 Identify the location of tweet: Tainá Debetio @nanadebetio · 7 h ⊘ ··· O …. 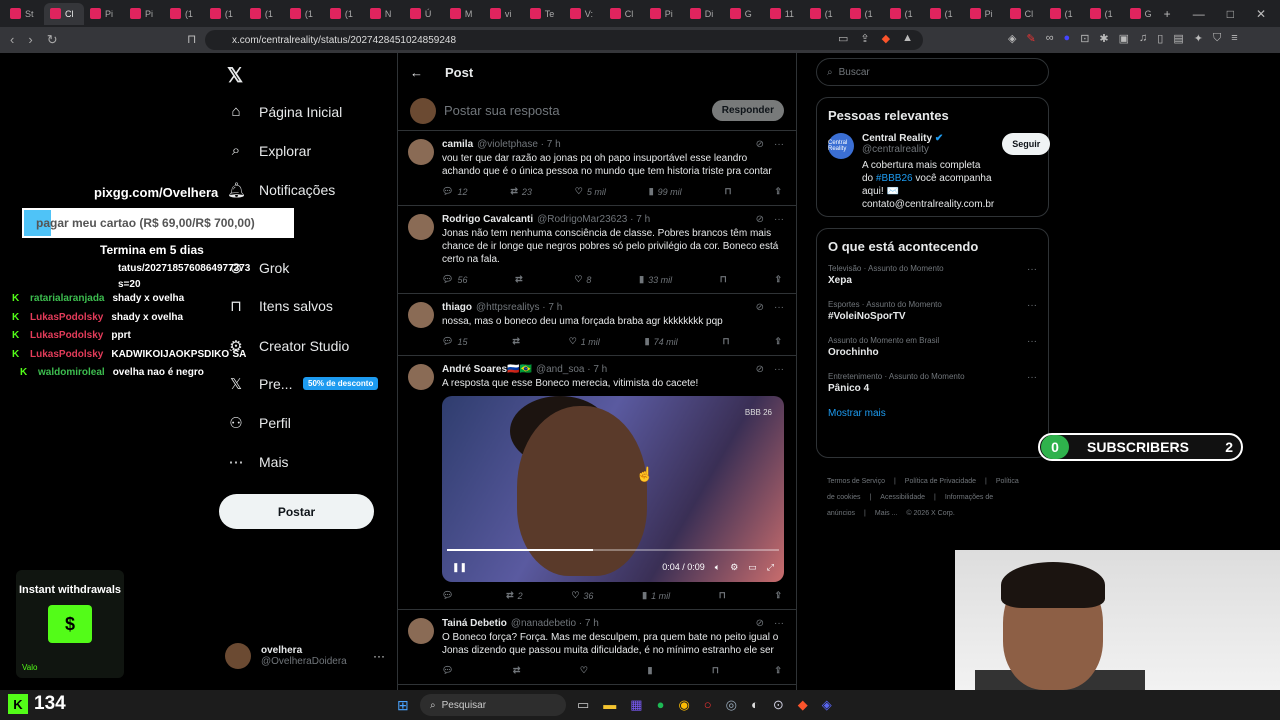
(597, 647).